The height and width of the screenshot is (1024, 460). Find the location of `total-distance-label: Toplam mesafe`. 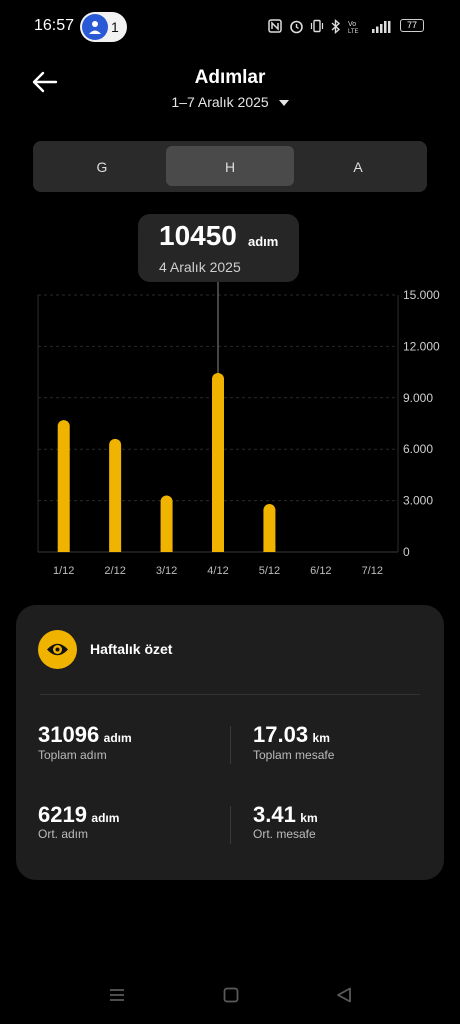

total-distance-label: Toplam mesafe is located at coordinates (294, 755).